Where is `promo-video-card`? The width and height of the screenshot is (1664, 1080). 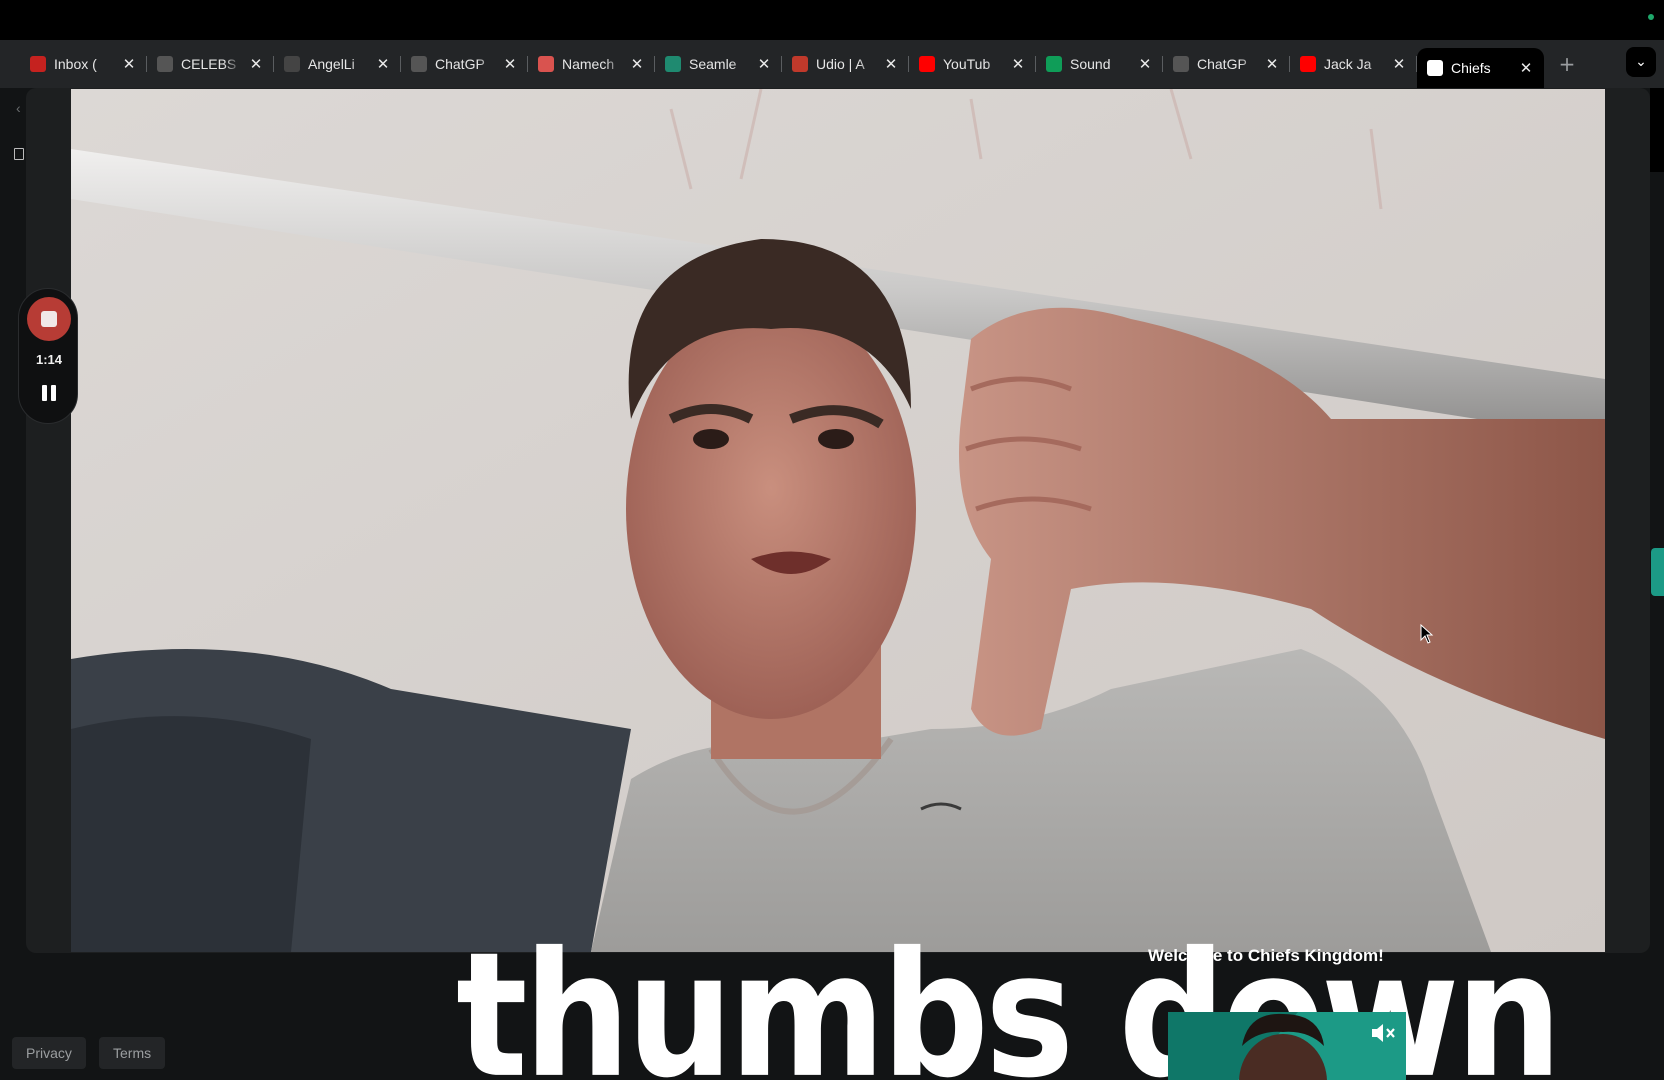
promo-video-card is located at coordinates (1287, 1046).